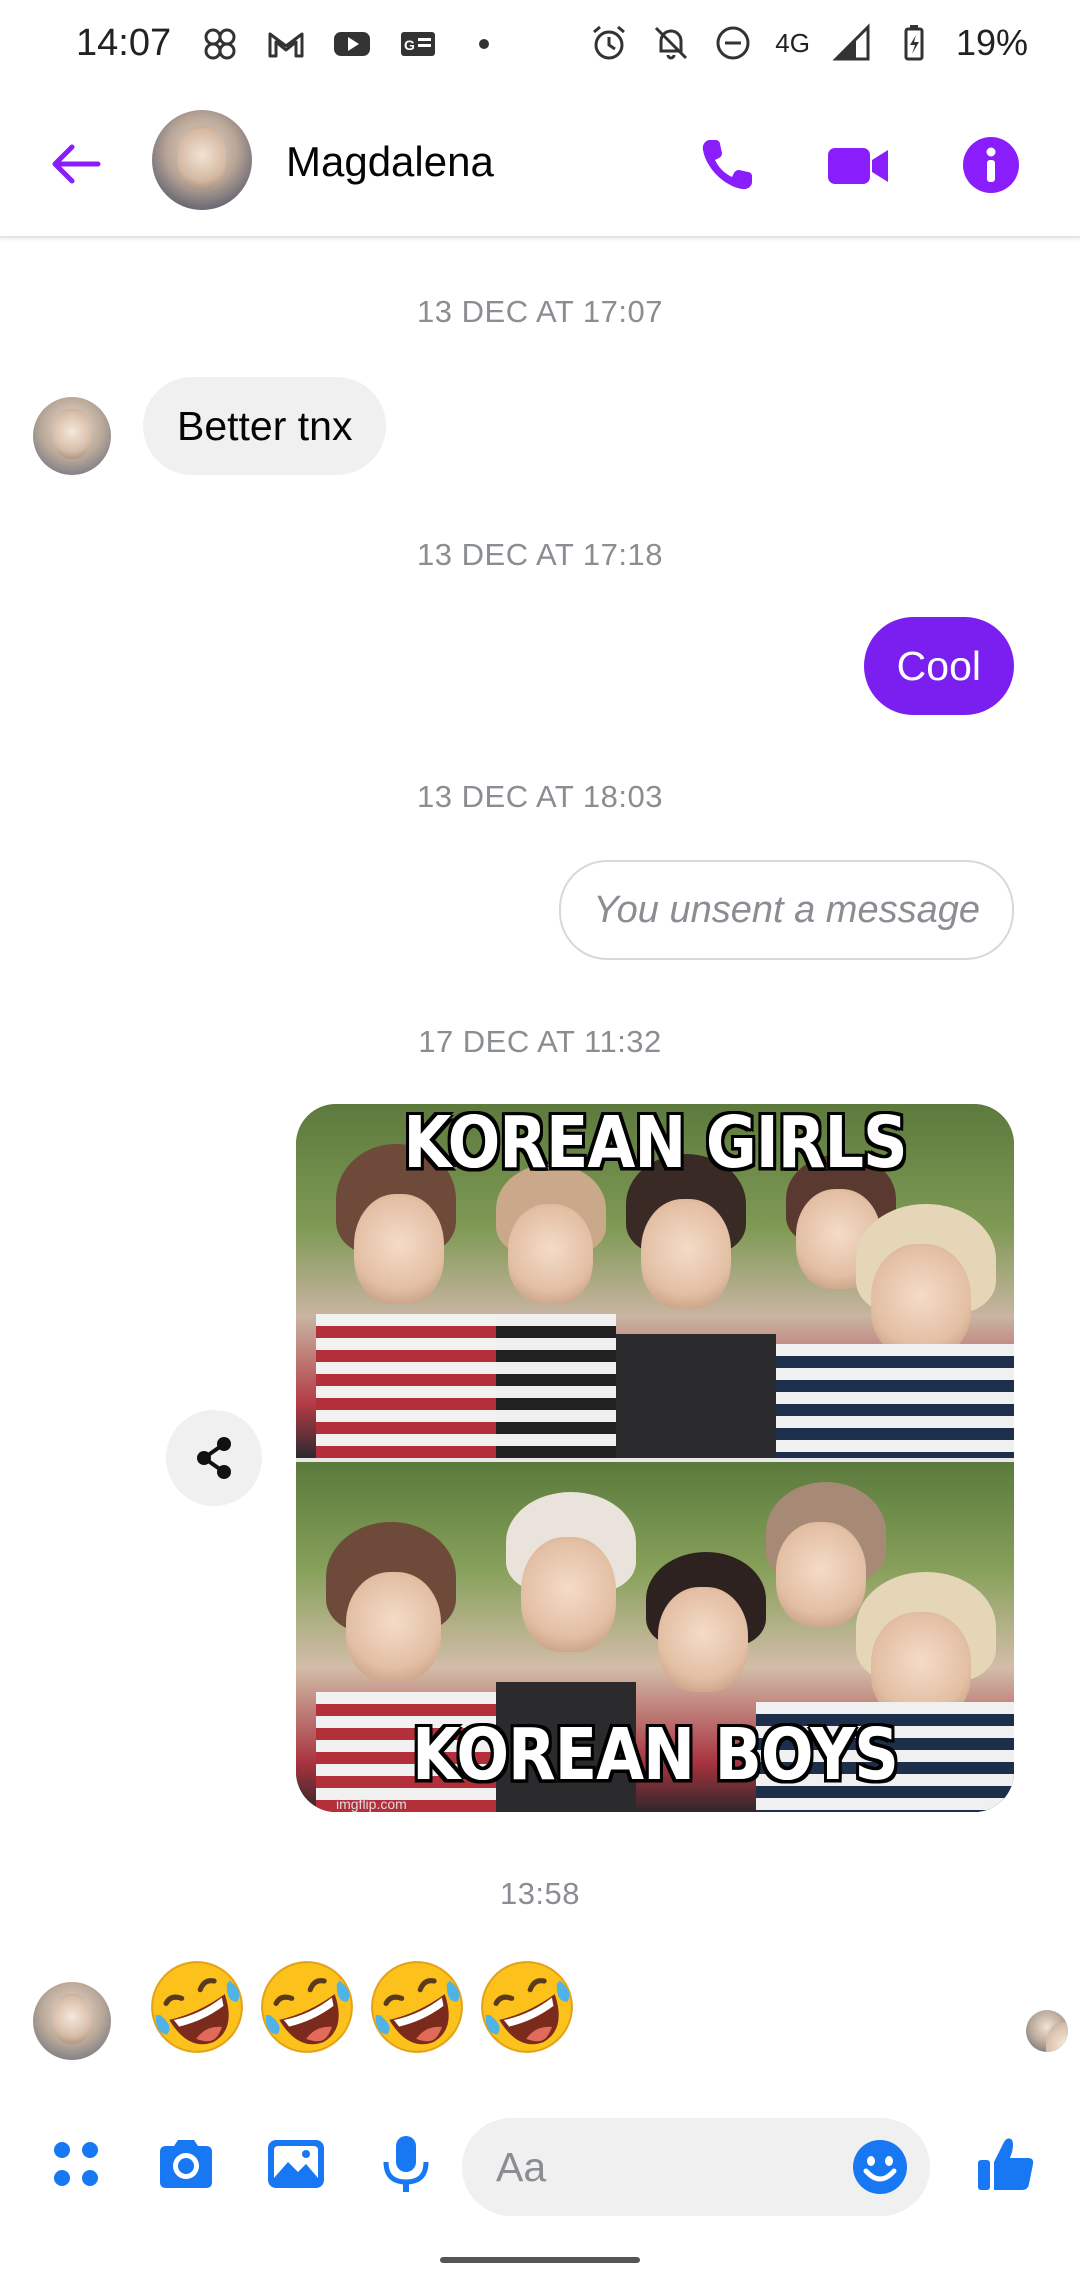 Image resolution: width=1080 pixels, height=2280 pixels. What do you see at coordinates (851, 42) in the screenshot?
I see `signal-icon` at bounding box center [851, 42].